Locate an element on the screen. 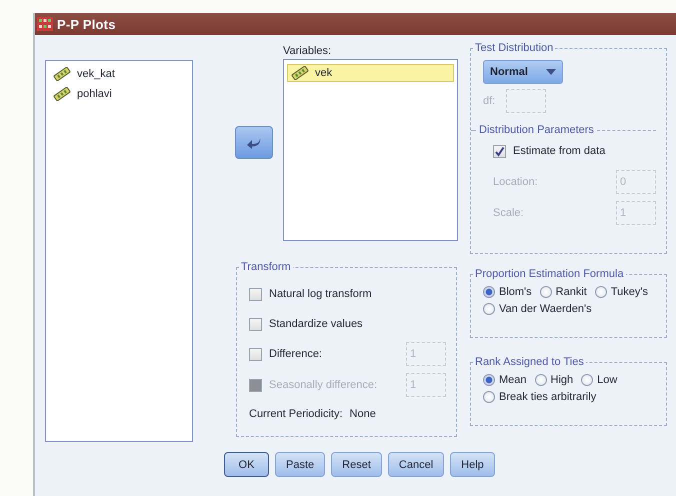  move-button is located at coordinates (254, 142).